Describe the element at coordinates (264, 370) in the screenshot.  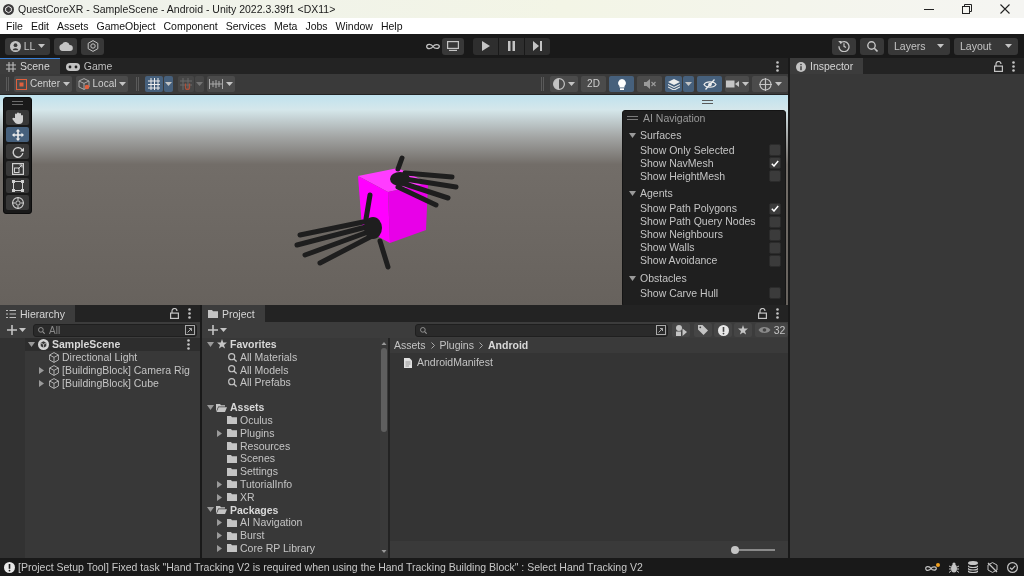
I see `tree-item-label: All Models` at that location.